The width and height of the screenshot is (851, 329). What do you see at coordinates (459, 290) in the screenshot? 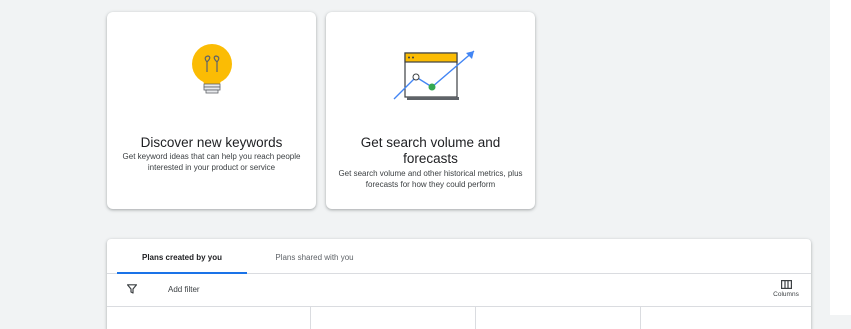
I see `filter-toolbar: Add filter Columns` at bounding box center [459, 290].